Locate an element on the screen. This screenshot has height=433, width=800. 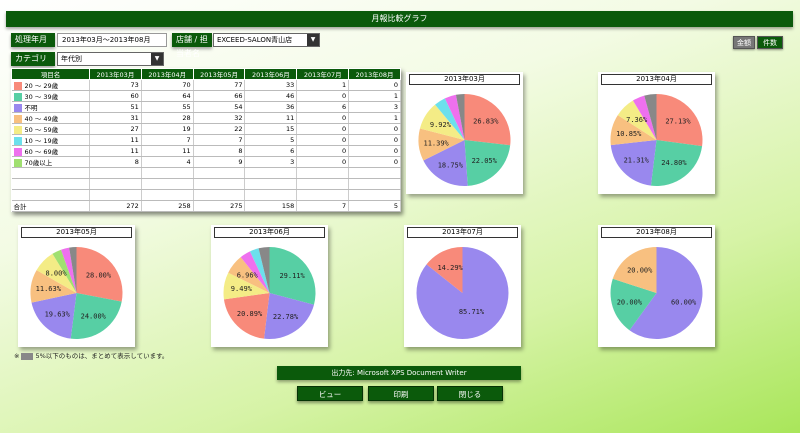
table-cell: 272 is located at coordinates (115, 206).